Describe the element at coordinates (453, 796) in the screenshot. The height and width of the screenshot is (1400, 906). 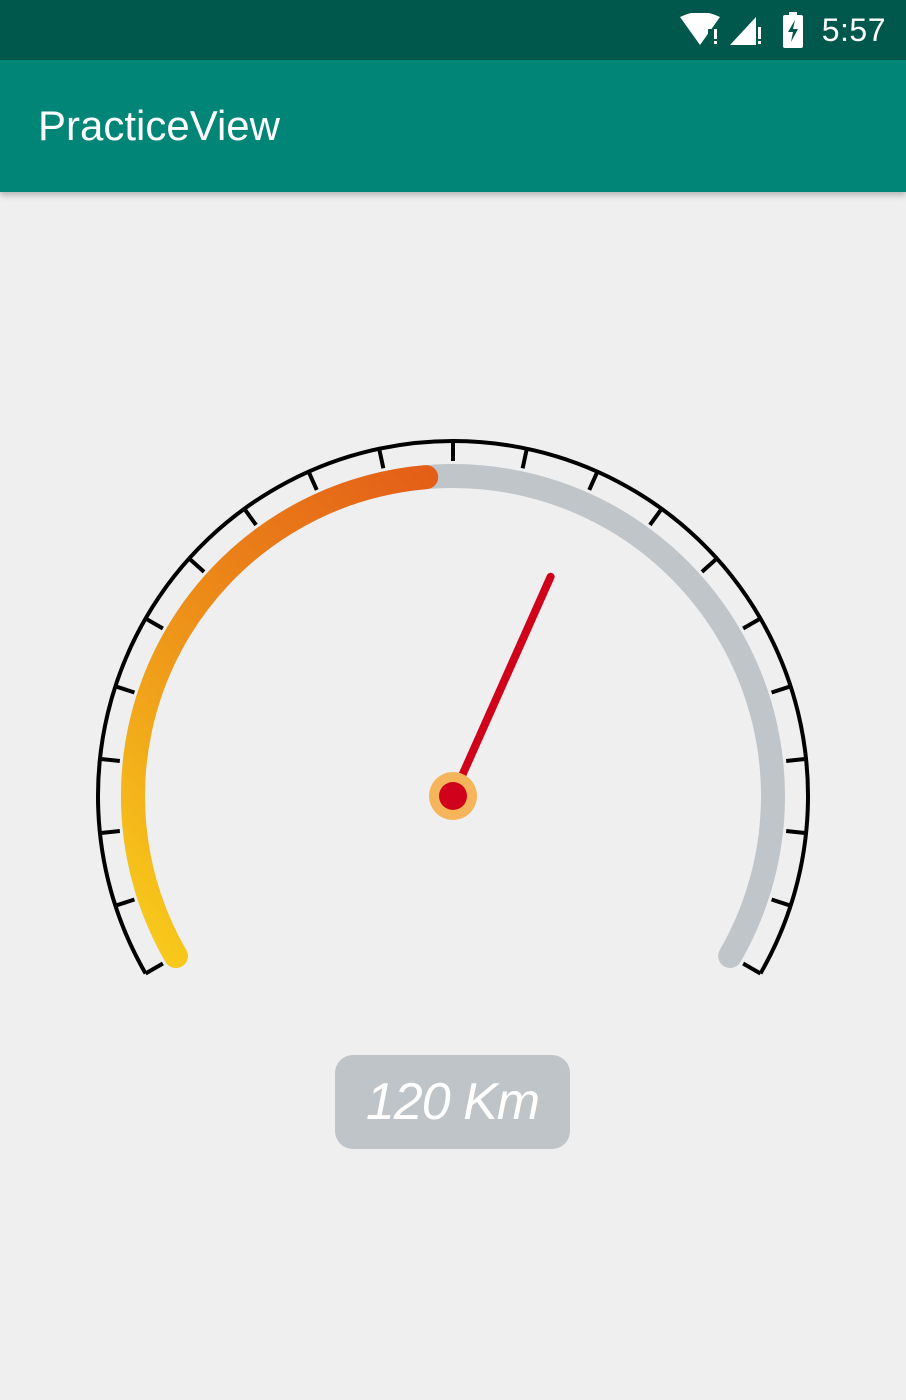
I see `needle-hub-inner` at that location.